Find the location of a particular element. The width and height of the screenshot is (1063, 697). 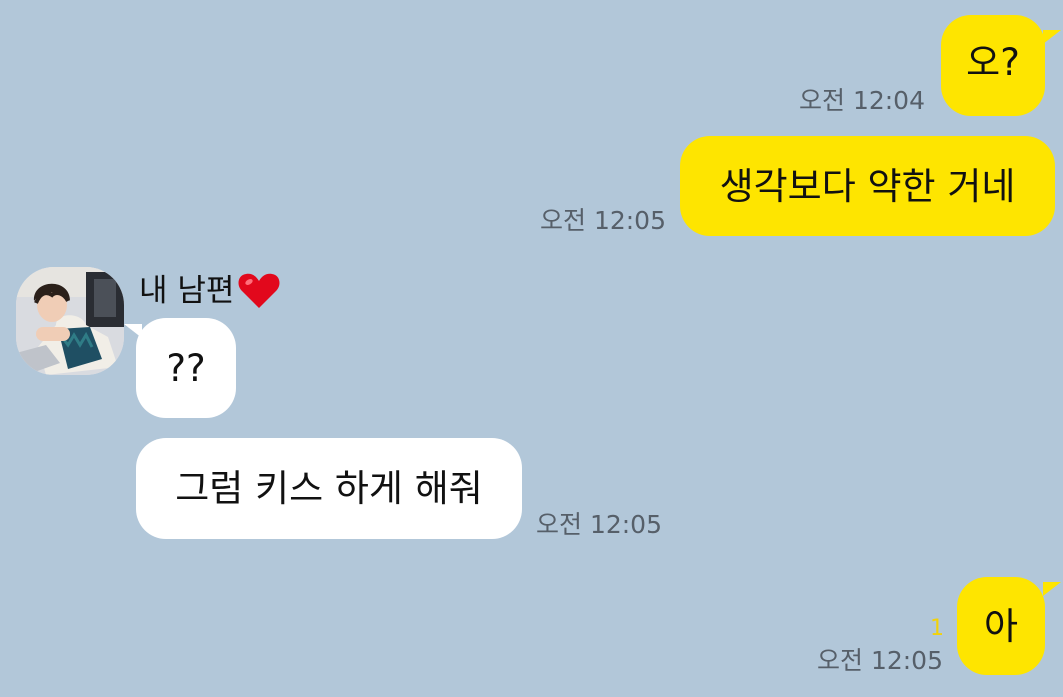

message-text: 생각보다 약한 거네 is located at coordinates (867, 186).